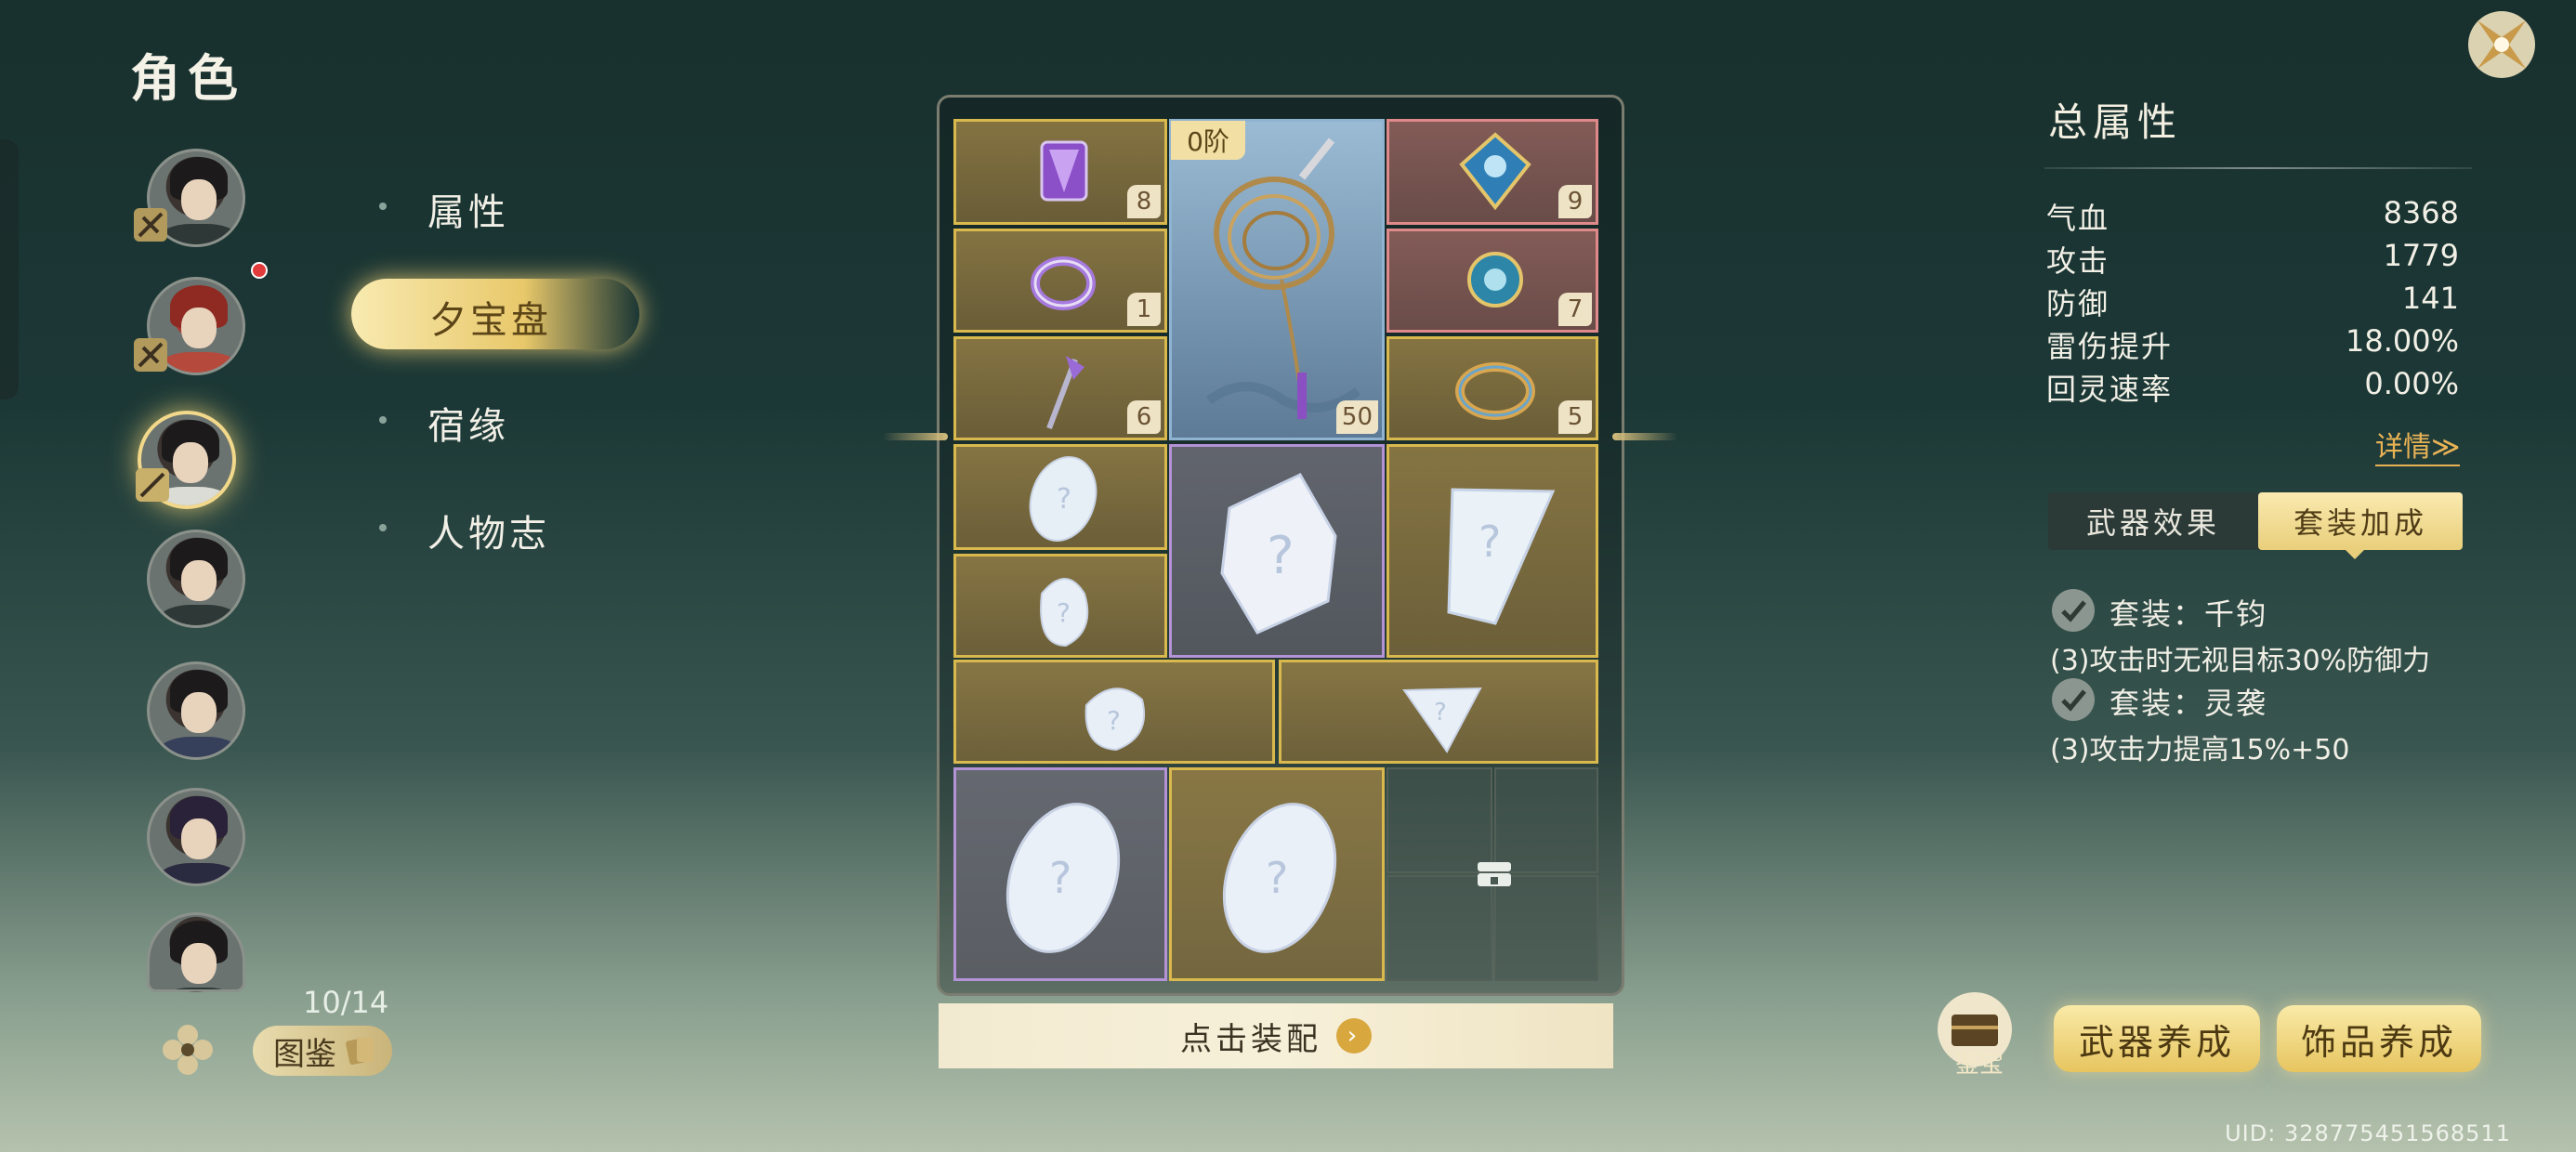 The height and width of the screenshot is (1152, 2576). Describe the element at coordinates (468, 423) in the screenshot. I see `menu-item-fate: 宿缘` at that location.